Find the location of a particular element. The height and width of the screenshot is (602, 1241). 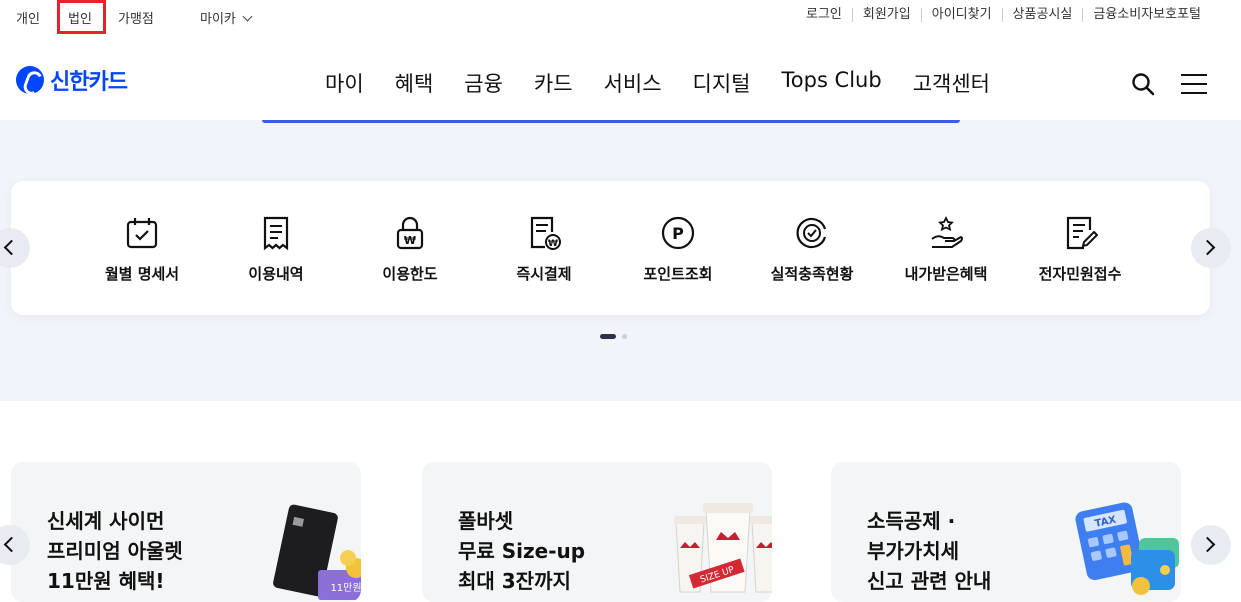

promo-next-button is located at coordinates (1211, 545).